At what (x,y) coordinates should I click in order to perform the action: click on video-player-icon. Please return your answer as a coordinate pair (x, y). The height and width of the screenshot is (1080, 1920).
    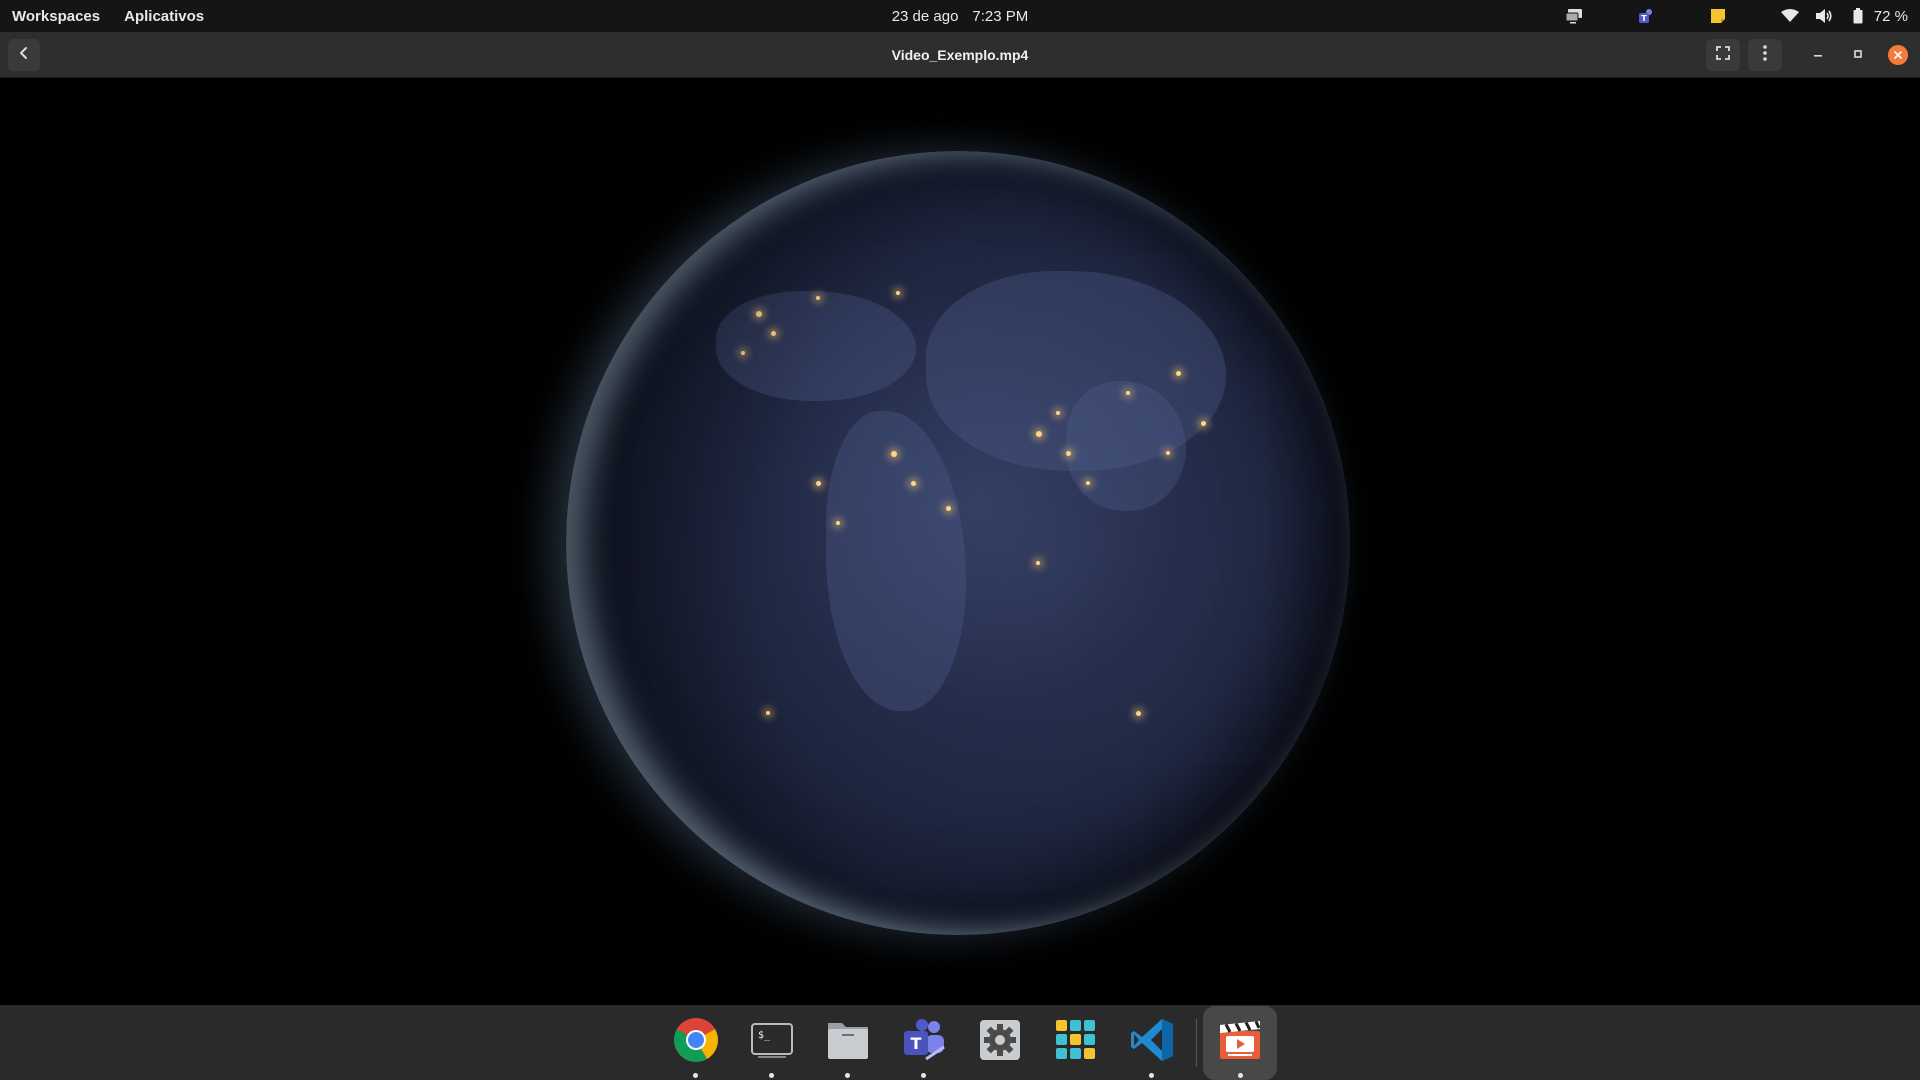
    Looking at the image, I should click on (1240, 1043).